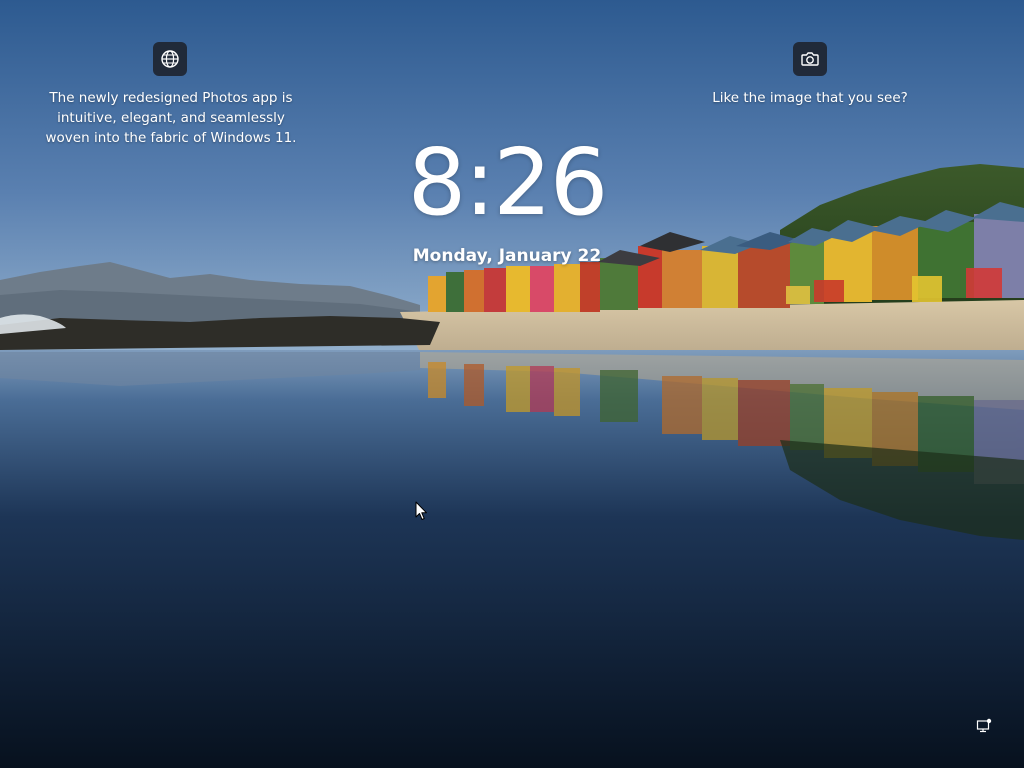 The image size is (1024, 768). I want to click on globe-icon, so click(170, 59).